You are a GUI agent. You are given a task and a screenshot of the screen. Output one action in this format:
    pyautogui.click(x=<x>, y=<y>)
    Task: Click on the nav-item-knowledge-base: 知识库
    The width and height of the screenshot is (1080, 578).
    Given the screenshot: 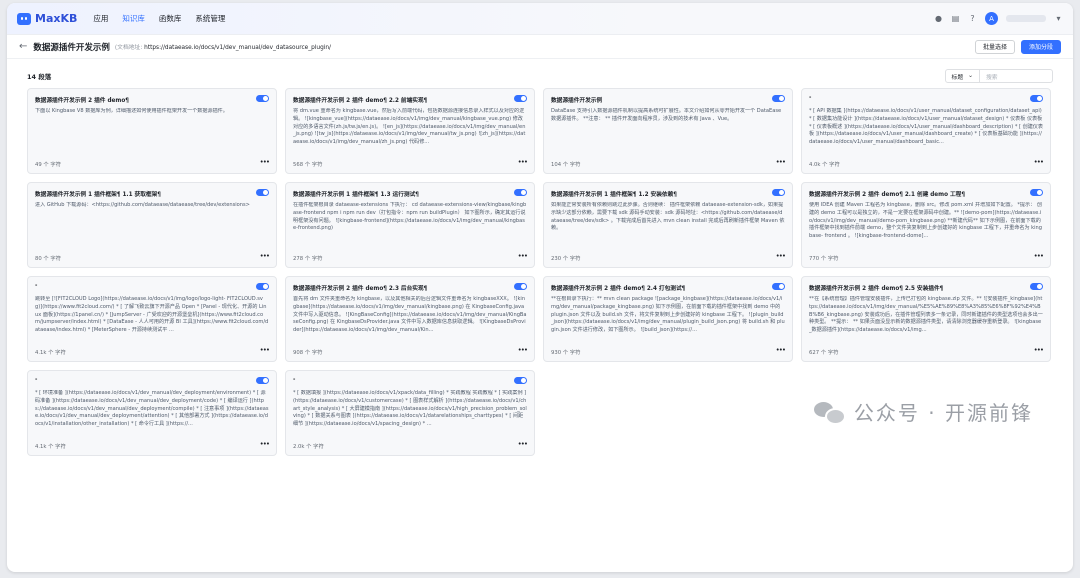 What is the action you would take?
    pyautogui.click(x=133, y=18)
    